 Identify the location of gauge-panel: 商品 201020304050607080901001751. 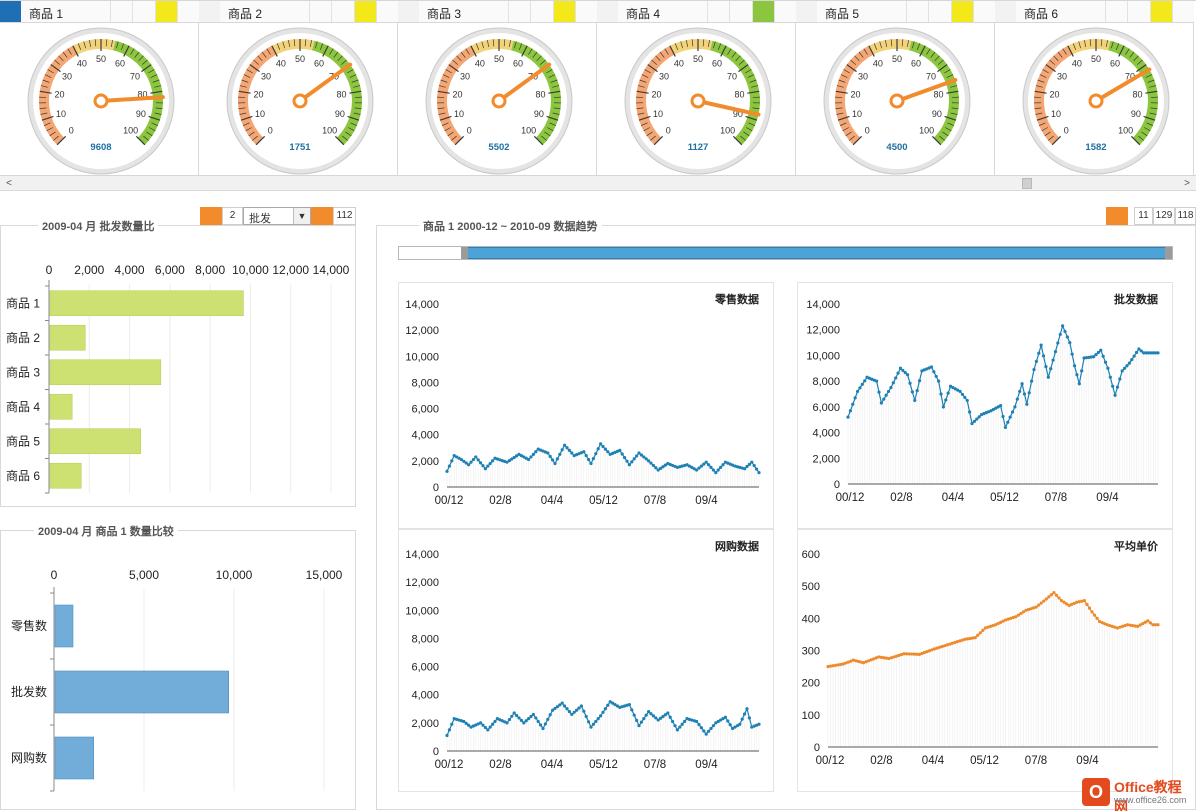
(298, 89).